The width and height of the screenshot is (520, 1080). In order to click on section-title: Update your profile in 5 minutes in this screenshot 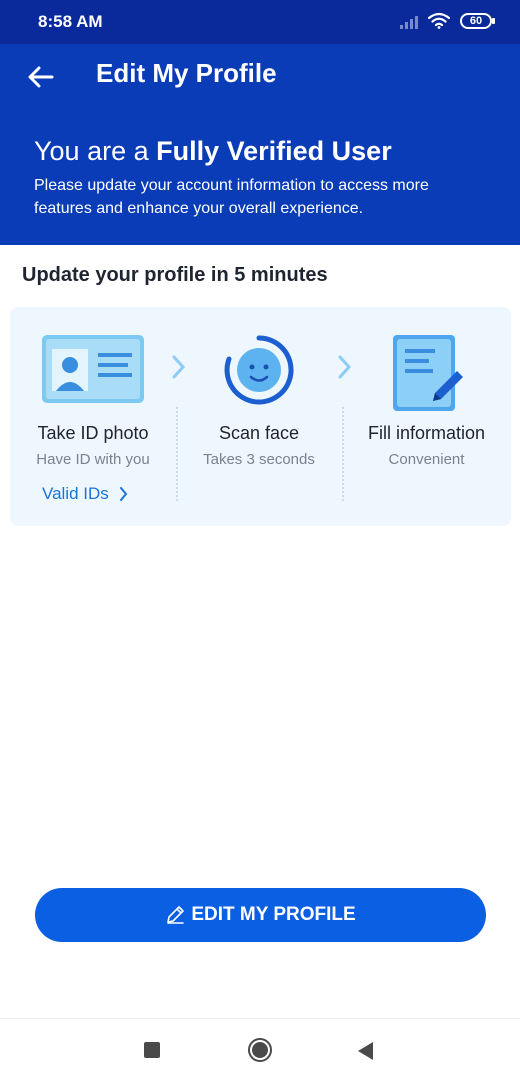, I will do `click(175, 275)`.